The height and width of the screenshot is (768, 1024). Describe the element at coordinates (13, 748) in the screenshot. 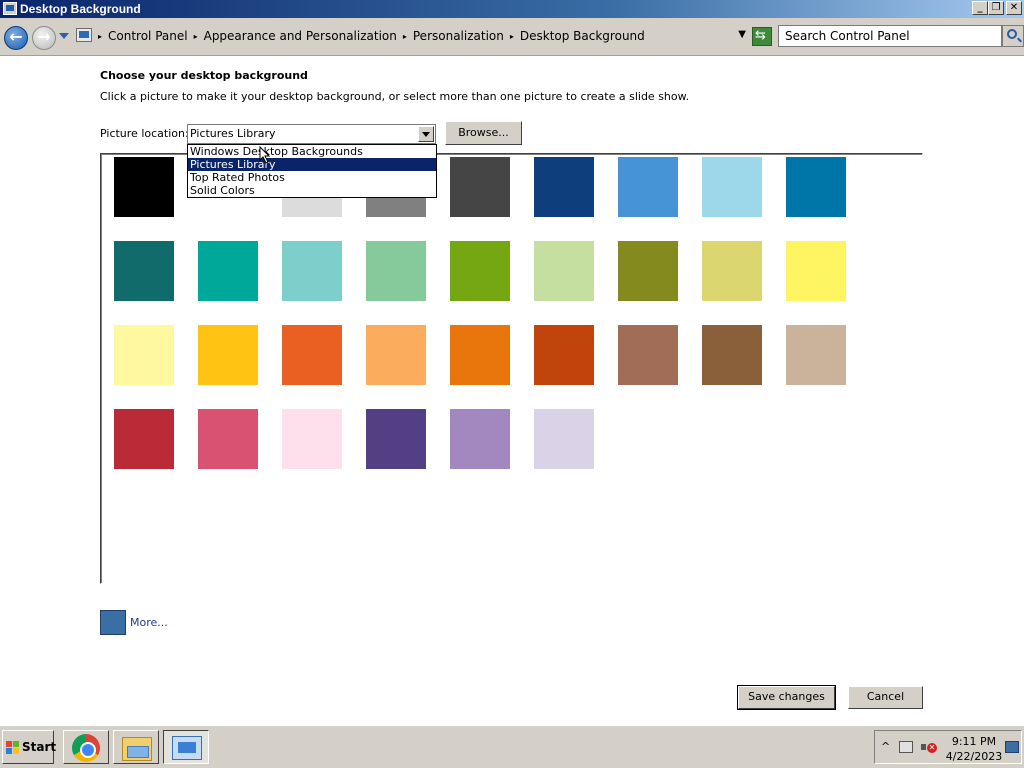

I see `windows-logo-icon` at that location.